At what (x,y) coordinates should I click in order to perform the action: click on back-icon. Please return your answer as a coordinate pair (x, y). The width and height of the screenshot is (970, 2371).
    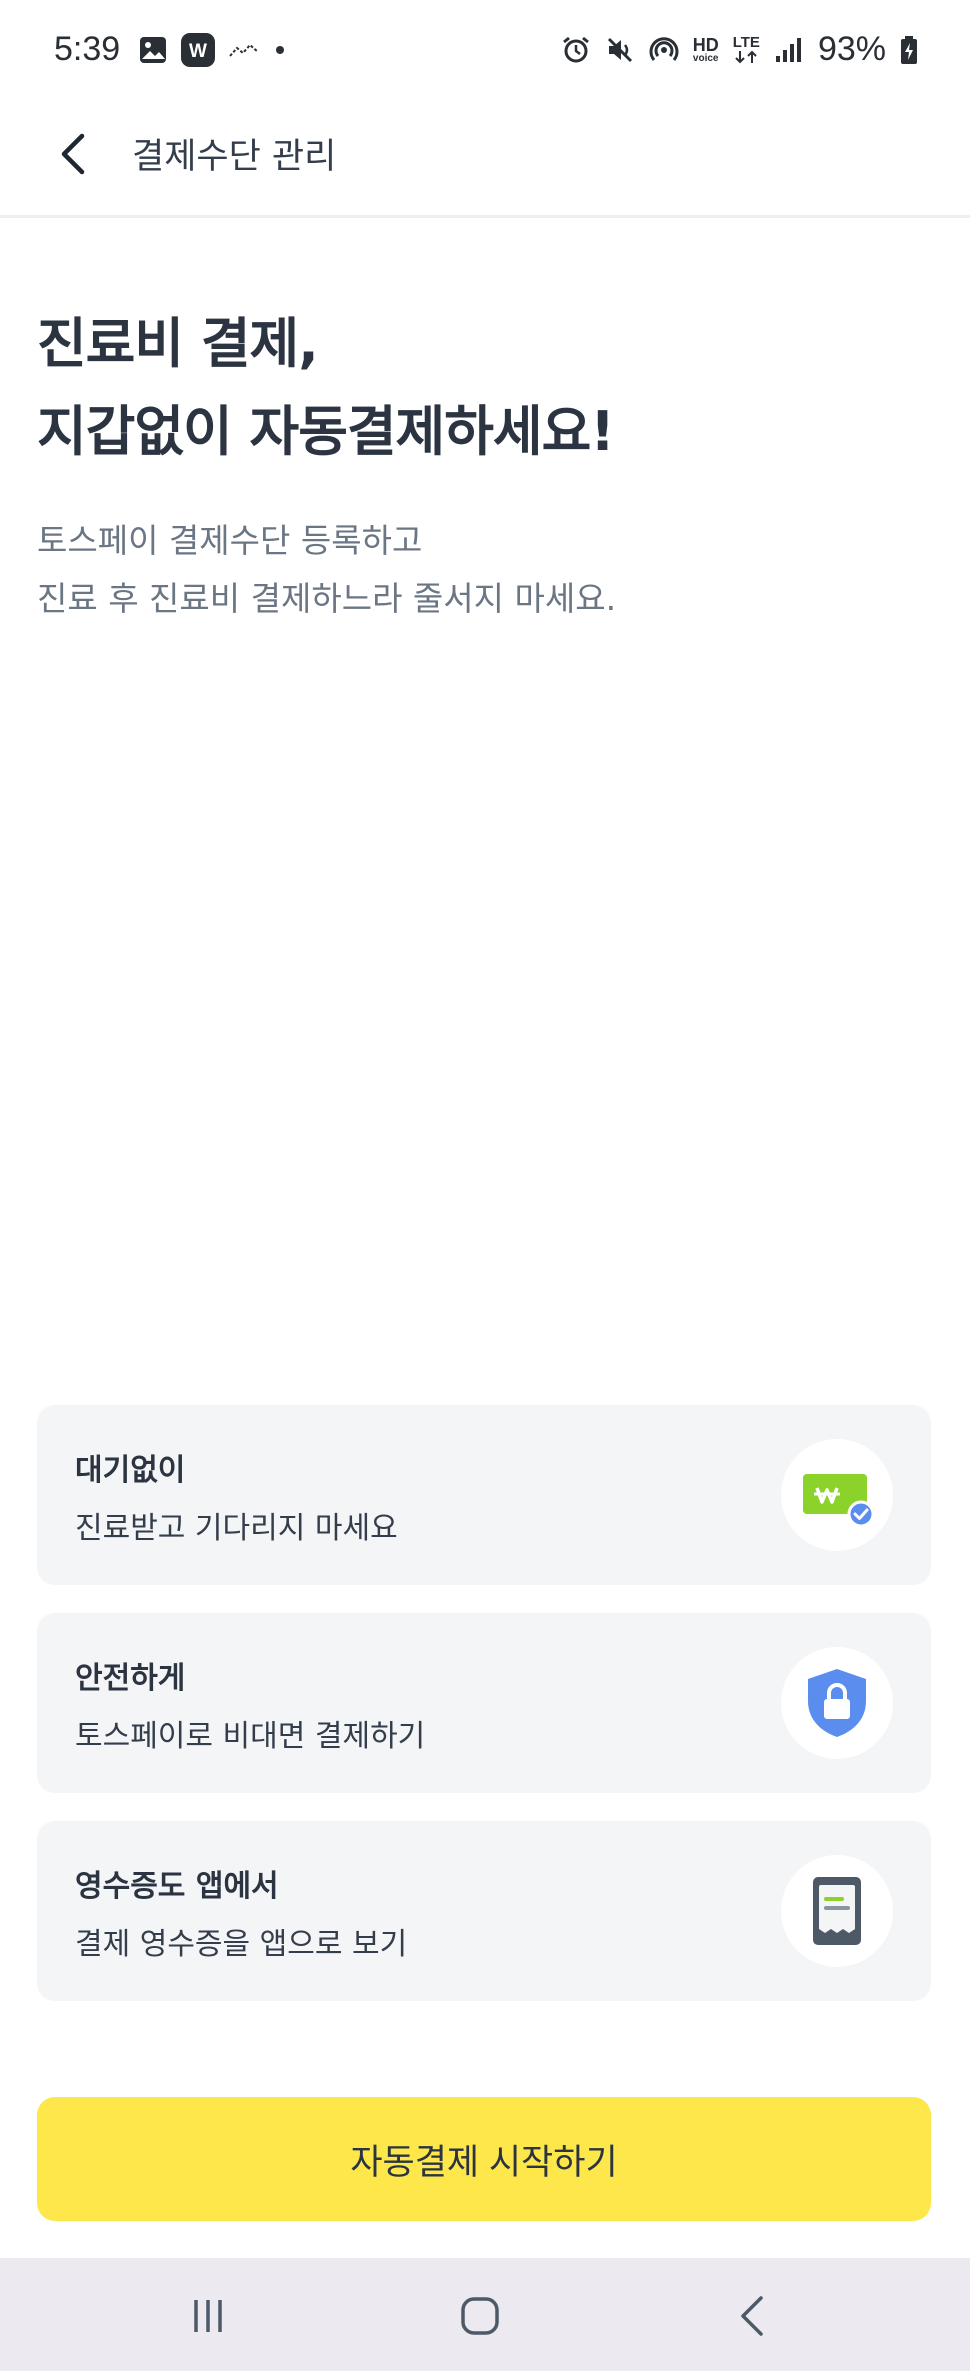
    Looking at the image, I should click on (752, 2316).